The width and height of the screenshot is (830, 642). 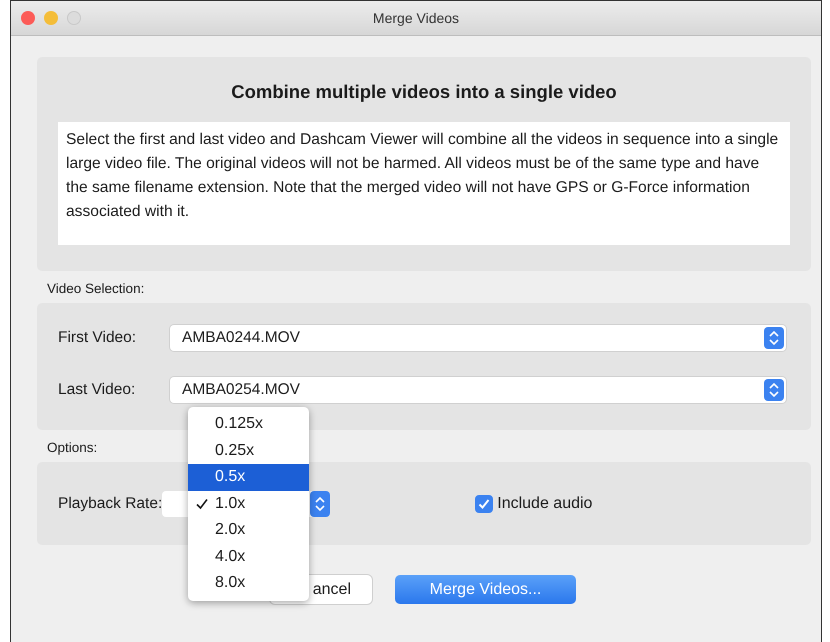 I want to click on menu-item: 2.0x, so click(x=248, y=530).